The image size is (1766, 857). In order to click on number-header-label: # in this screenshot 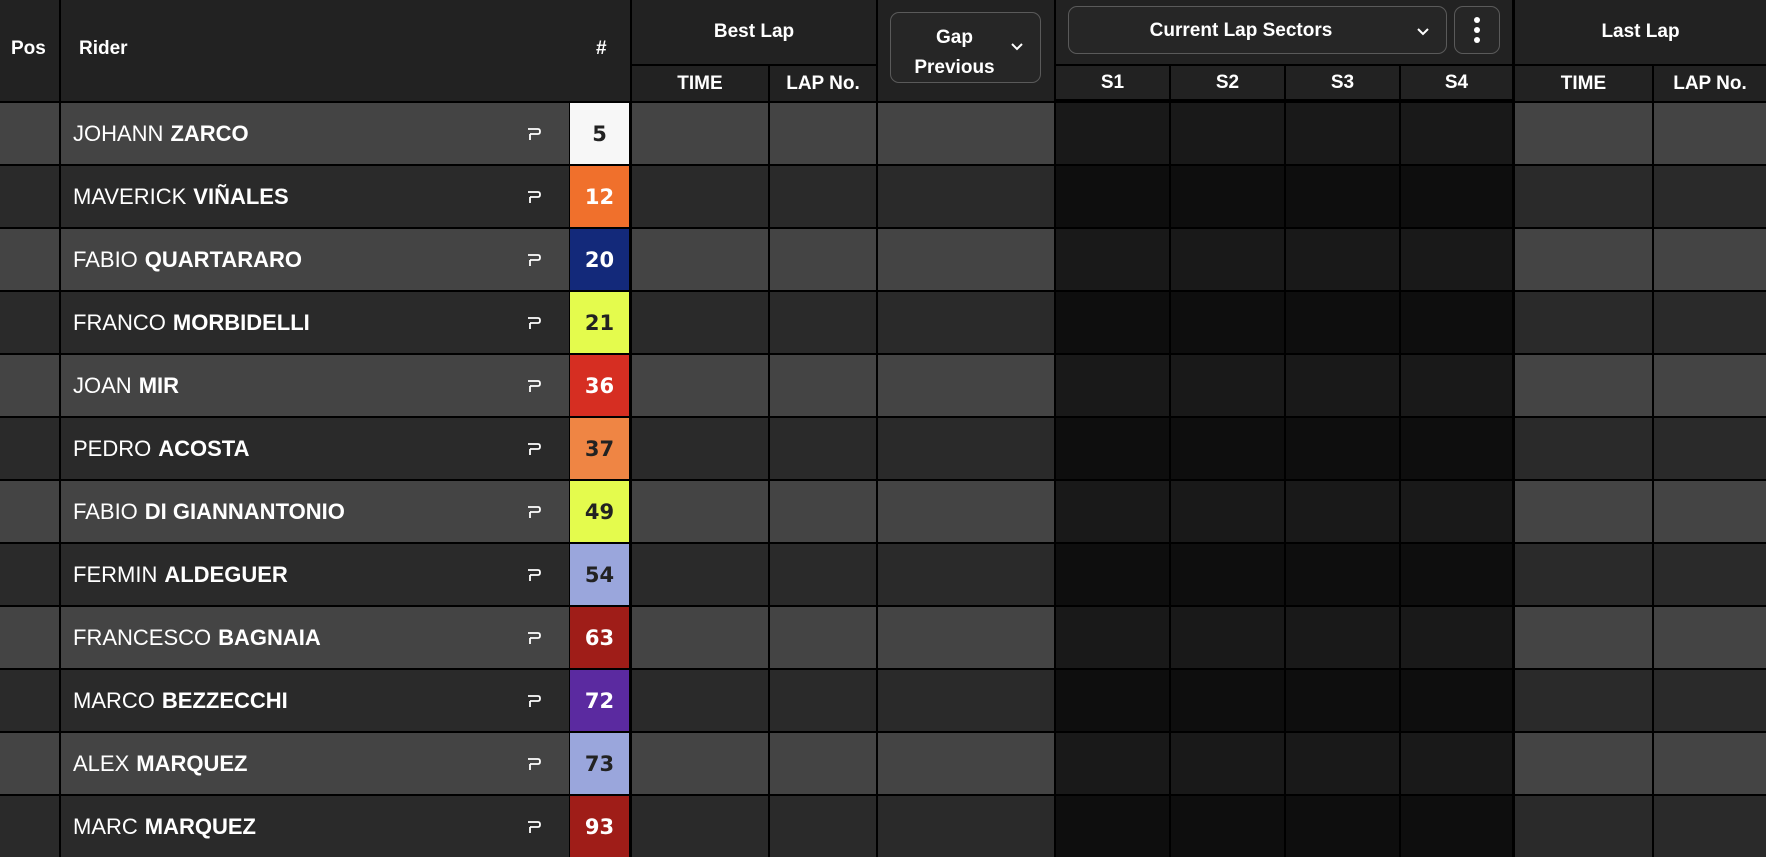, I will do `click(601, 48)`.